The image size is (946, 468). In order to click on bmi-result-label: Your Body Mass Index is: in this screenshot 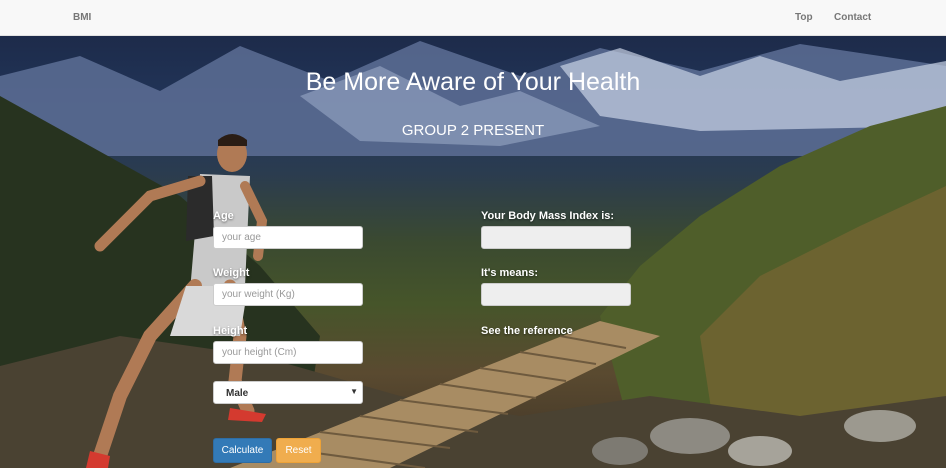, I will do `click(548, 216)`.